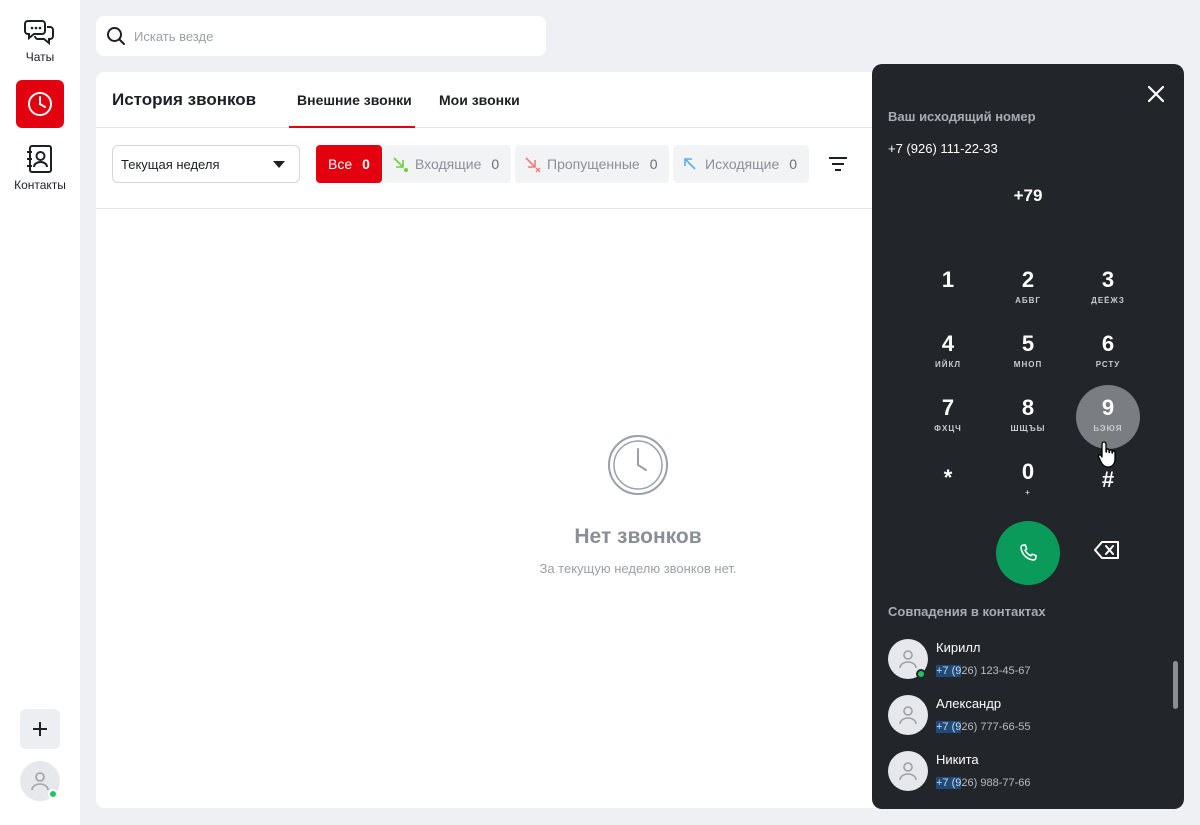  What do you see at coordinates (173, 36) in the screenshot?
I see `search-input: Искать везде` at bounding box center [173, 36].